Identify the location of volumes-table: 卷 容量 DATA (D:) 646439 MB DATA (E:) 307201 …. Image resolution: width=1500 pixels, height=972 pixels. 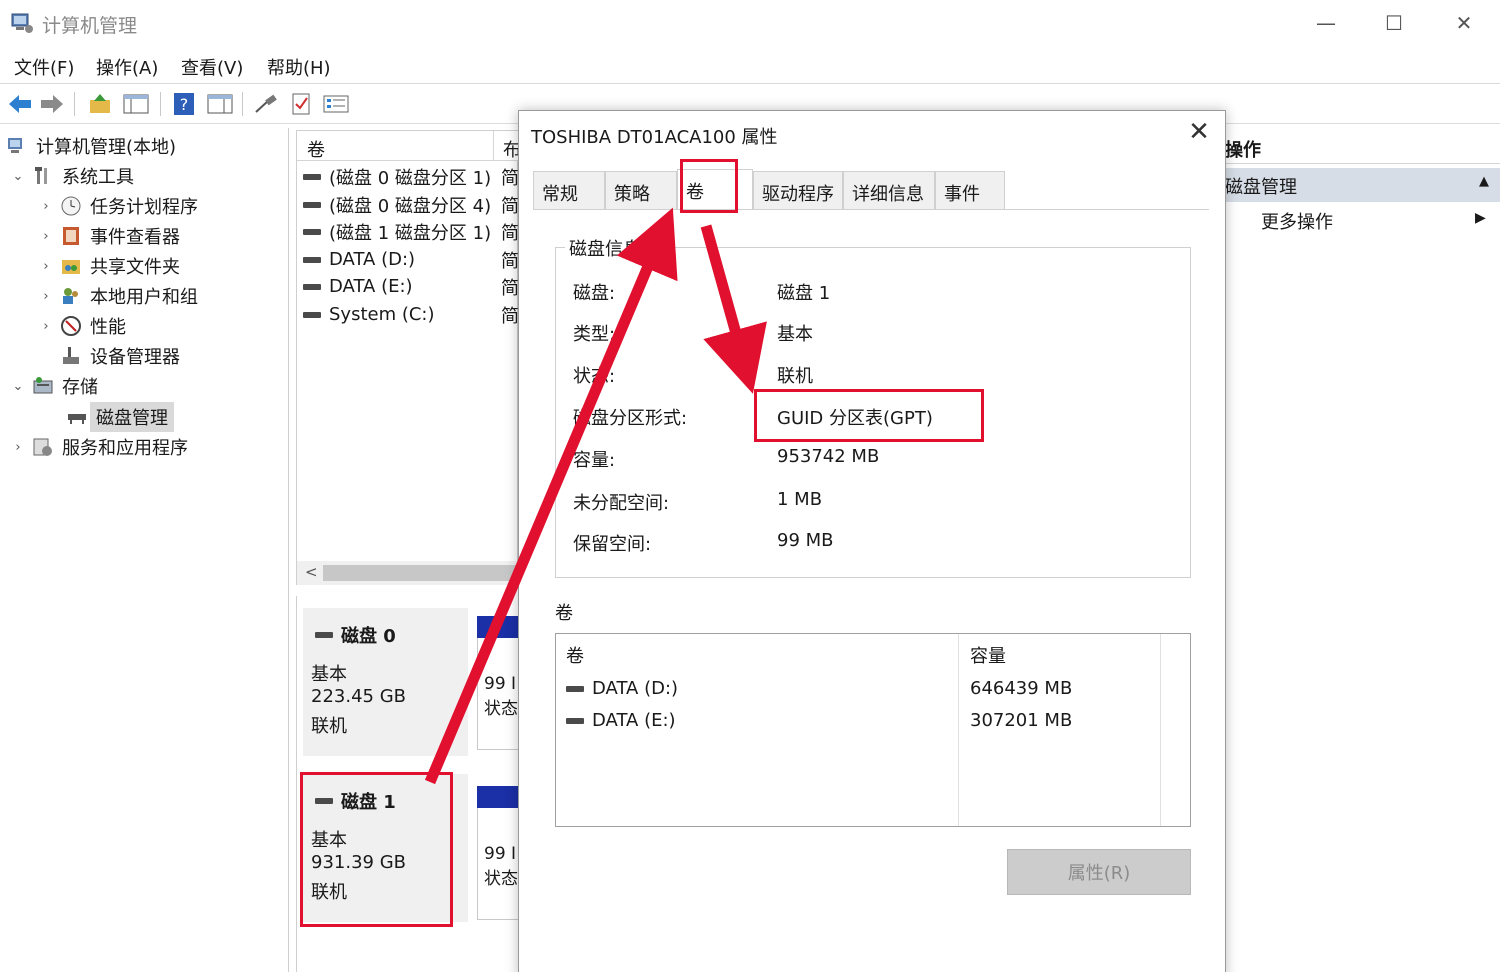
(873, 730).